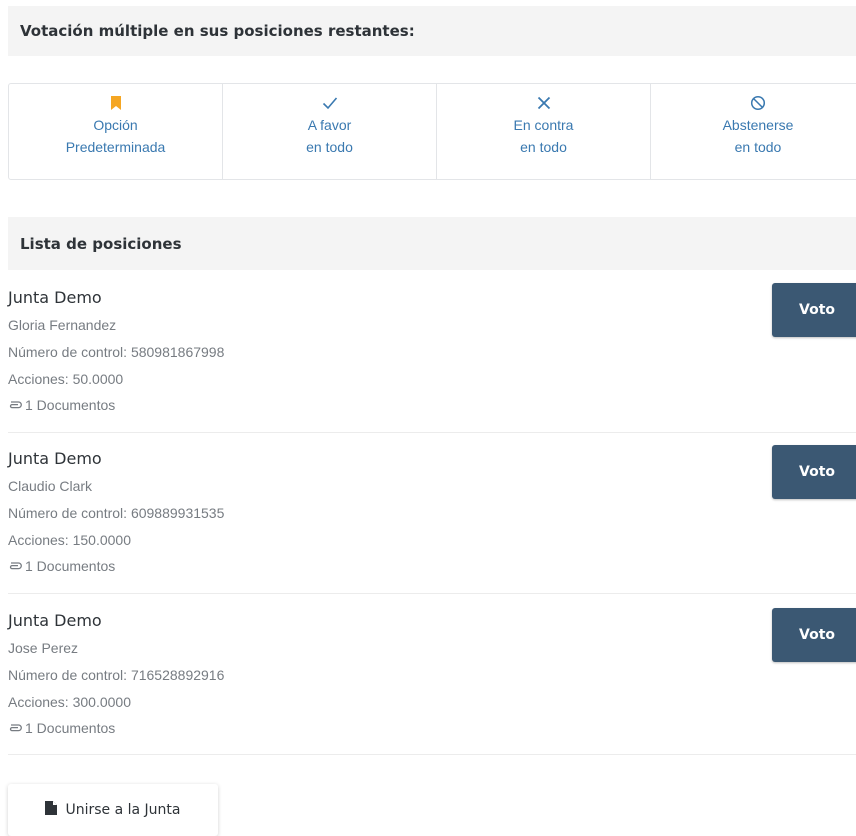 This screenshot has width=856, height=836. I want to click on join-meeting-label: Unirse a la Junta, so click(123, 810).